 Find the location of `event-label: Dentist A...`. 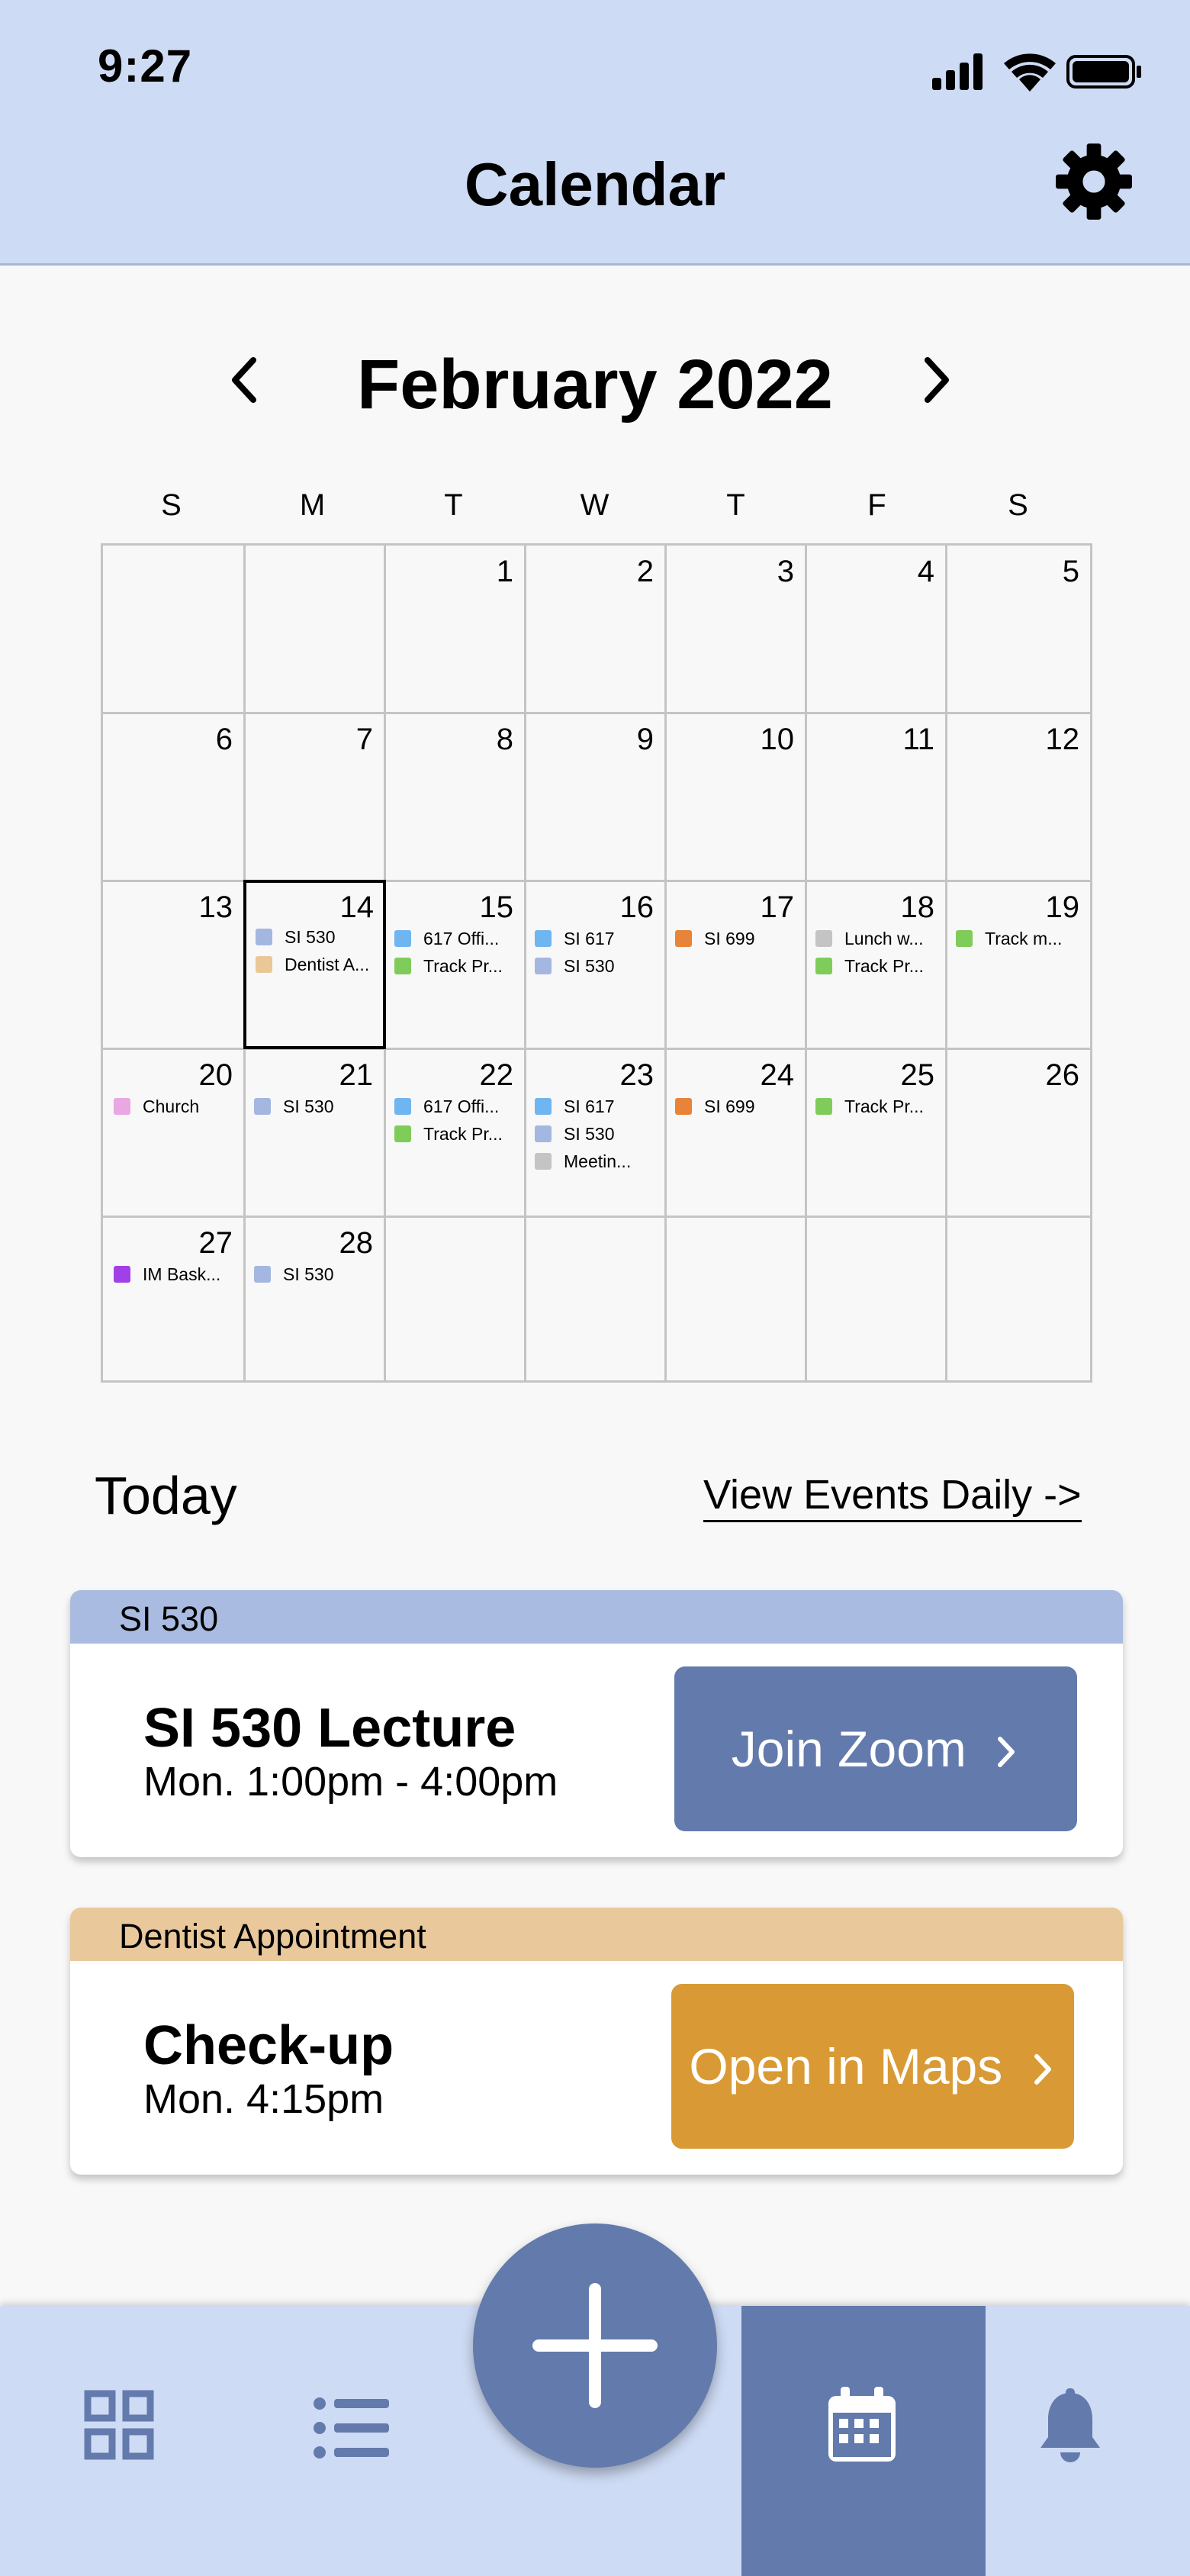

event-label: Dentist A... is located at coordinates (327, 964).